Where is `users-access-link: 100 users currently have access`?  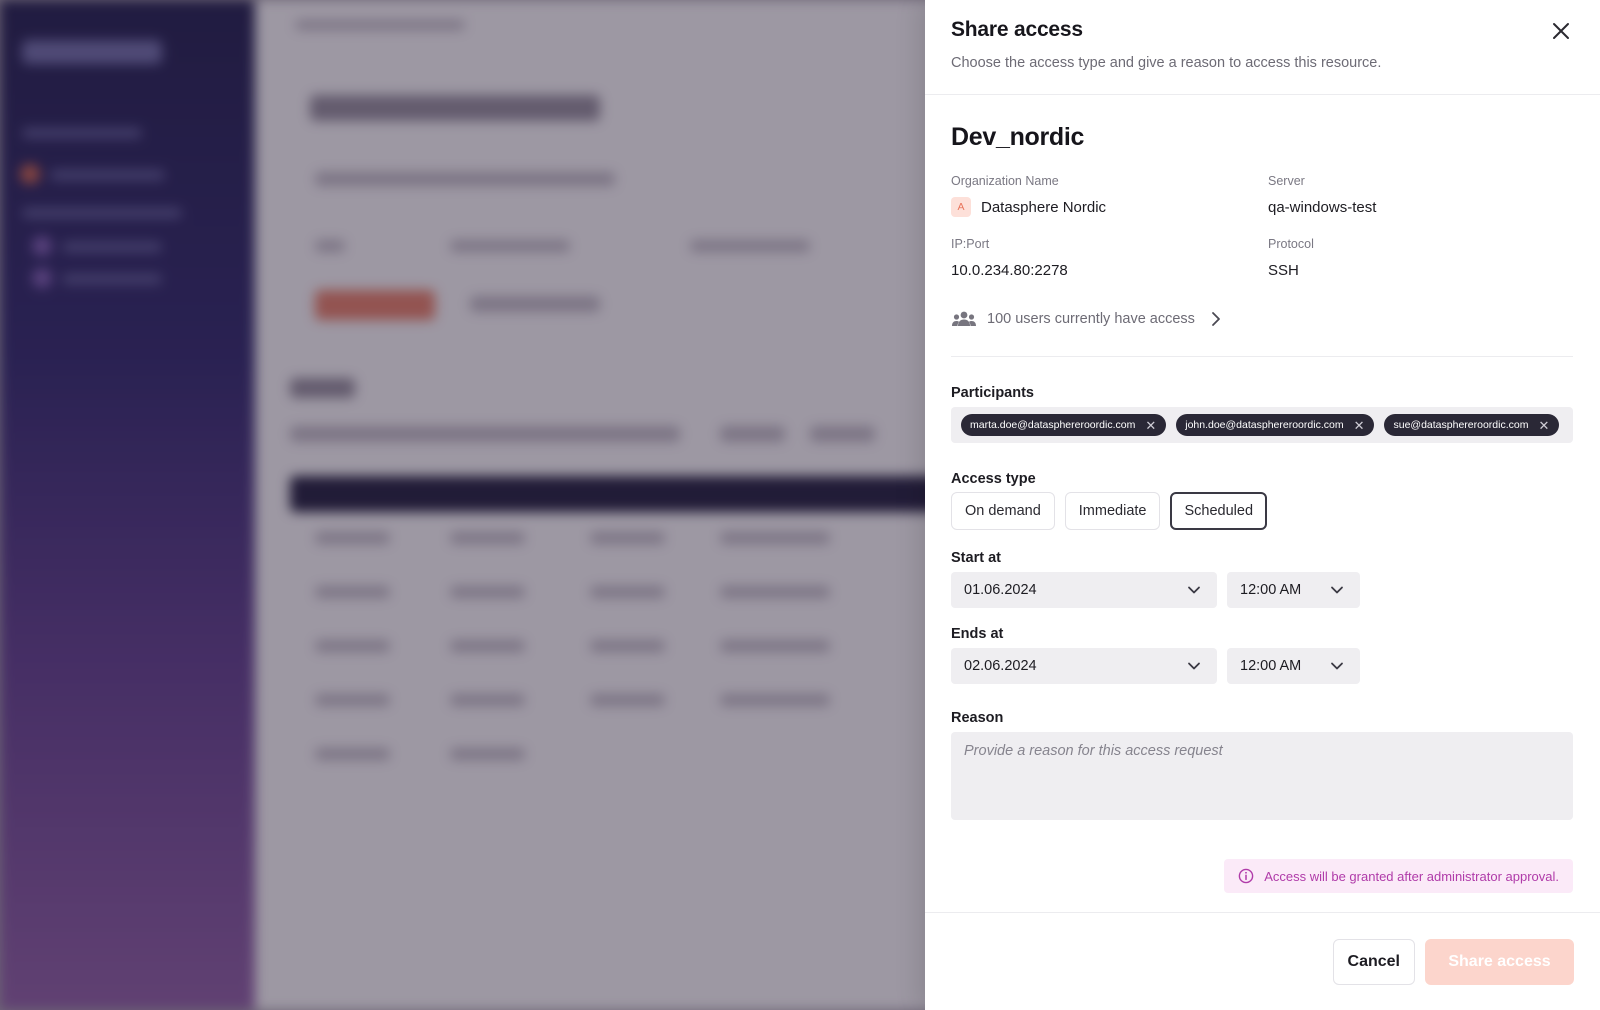 users-access-link: 100 users currently have access is located at coordinates (1101, 319).